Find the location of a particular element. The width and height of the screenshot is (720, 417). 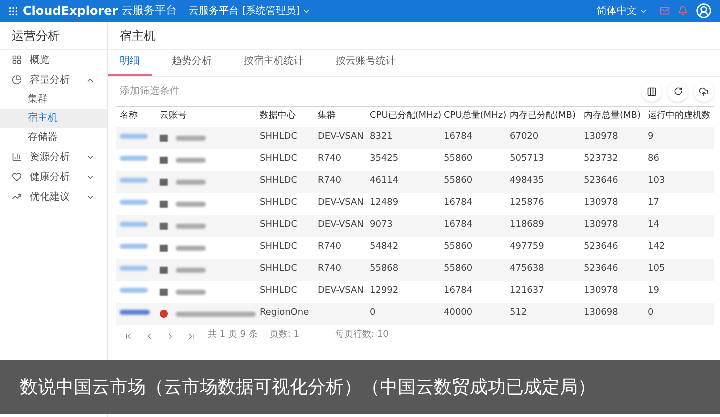

table-cell-text: 67020 is located at coordinates (524, 137).